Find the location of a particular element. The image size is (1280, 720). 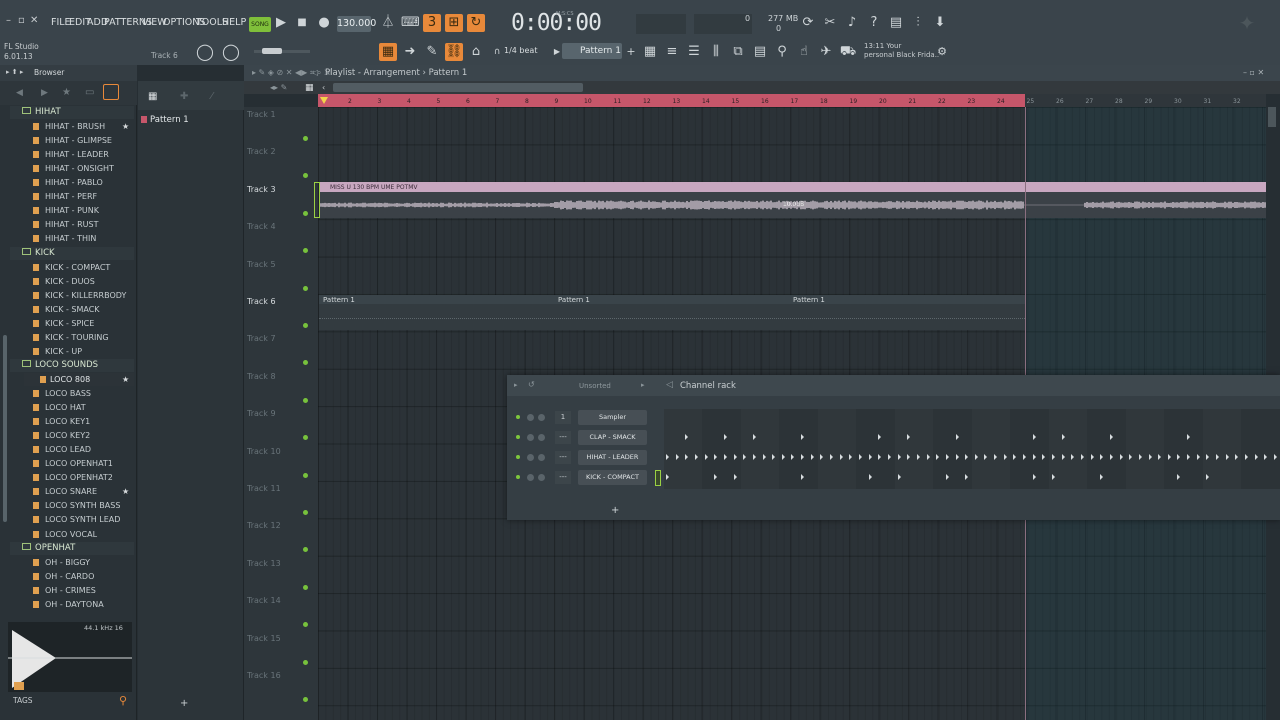

project-icon: ▤ is located at coordinates (760, 52).